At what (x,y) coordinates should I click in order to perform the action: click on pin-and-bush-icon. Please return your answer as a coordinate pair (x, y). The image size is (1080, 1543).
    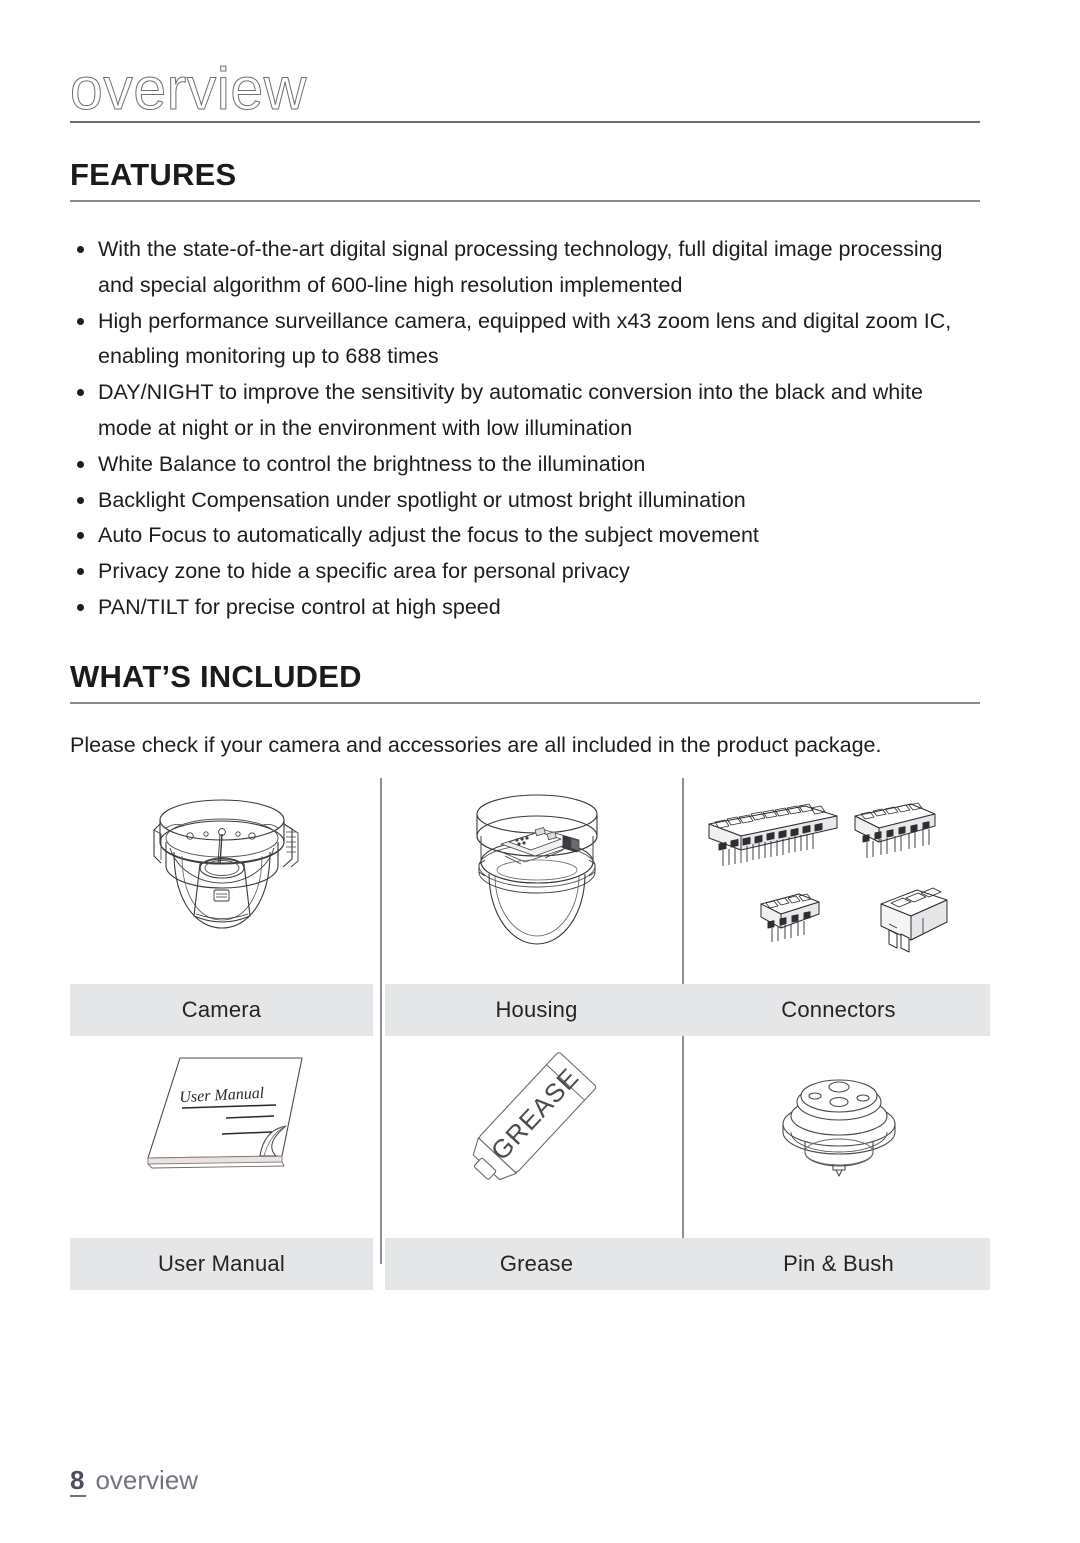
    Looking at the image, I should click on (838, 1132).